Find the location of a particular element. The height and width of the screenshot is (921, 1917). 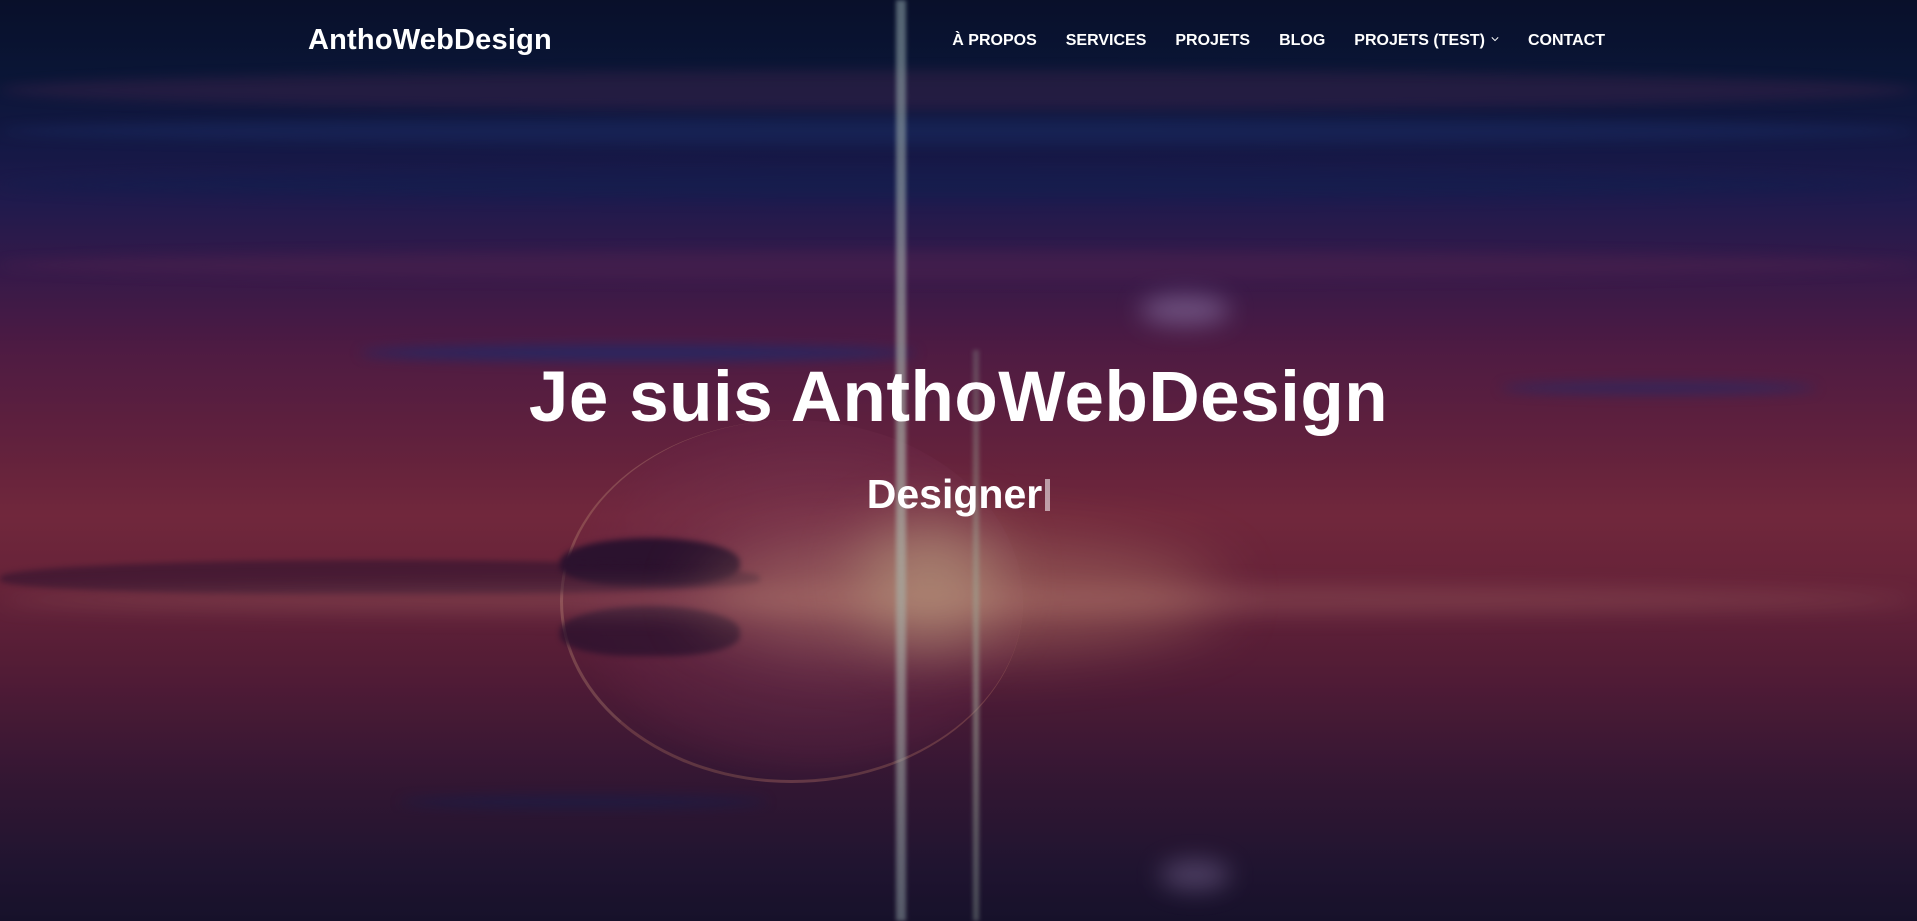

nav-item-label: CONTACT is located at coordinates (1566, 40).